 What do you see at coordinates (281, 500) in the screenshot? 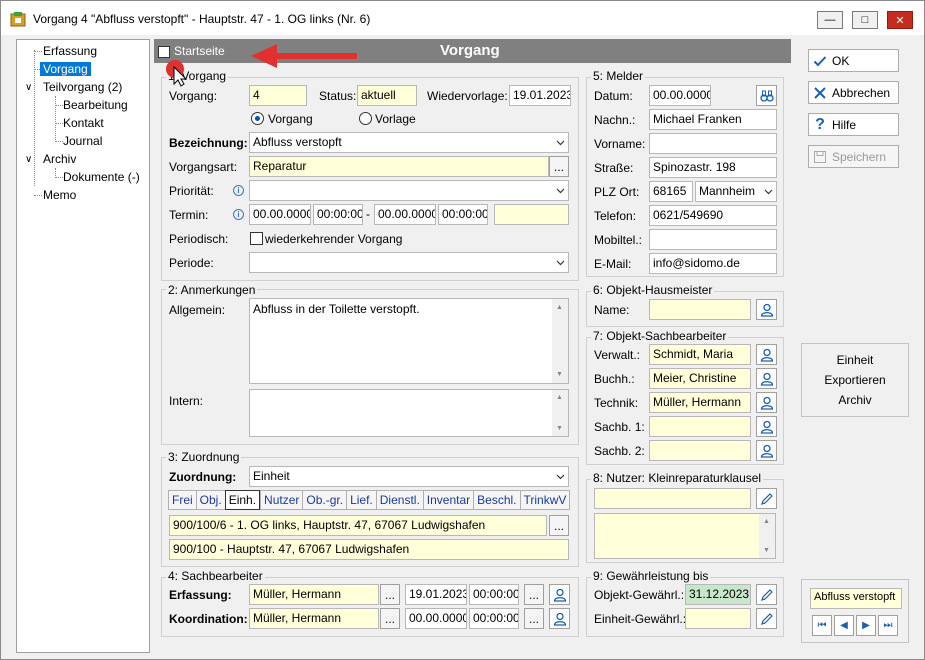
I see `tab-nutzer: Nutzer` at bounding box center [281, 500].